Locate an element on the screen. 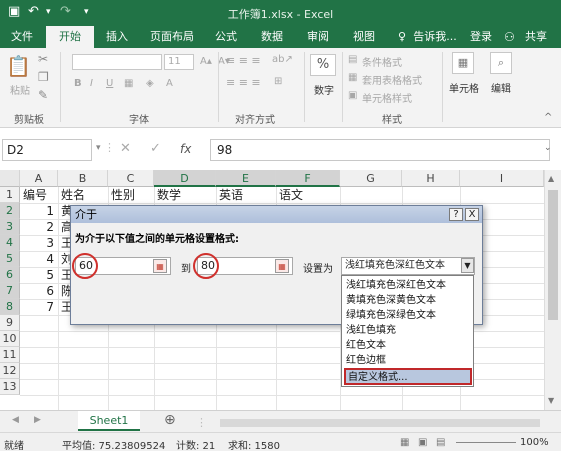  row-header: 2 is located at coordinates (10, 211).